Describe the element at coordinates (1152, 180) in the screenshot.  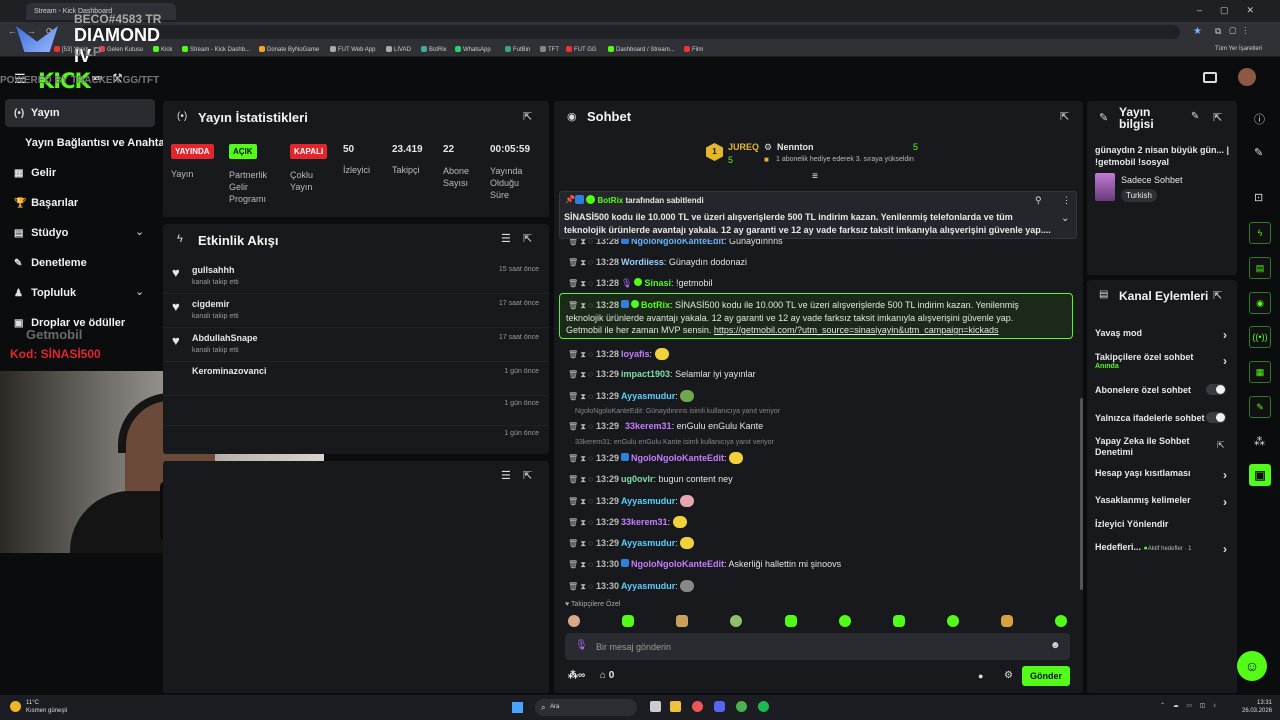
I see `stream-category: Sadece Sohbet` at that location.